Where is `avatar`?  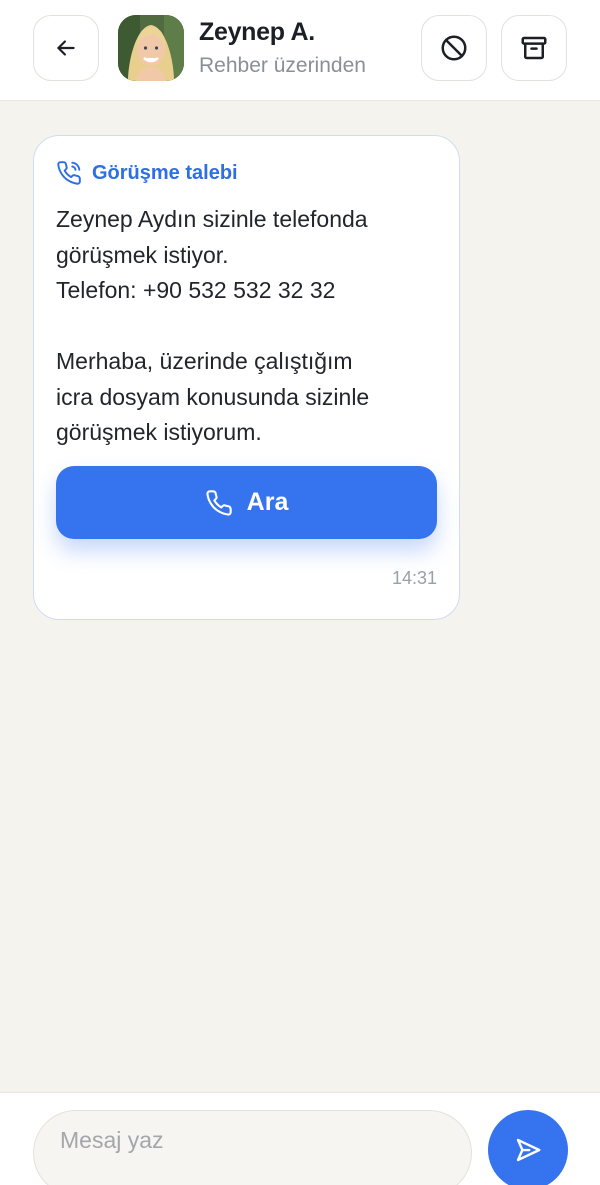 avatar is located at coordinates (151, 48).